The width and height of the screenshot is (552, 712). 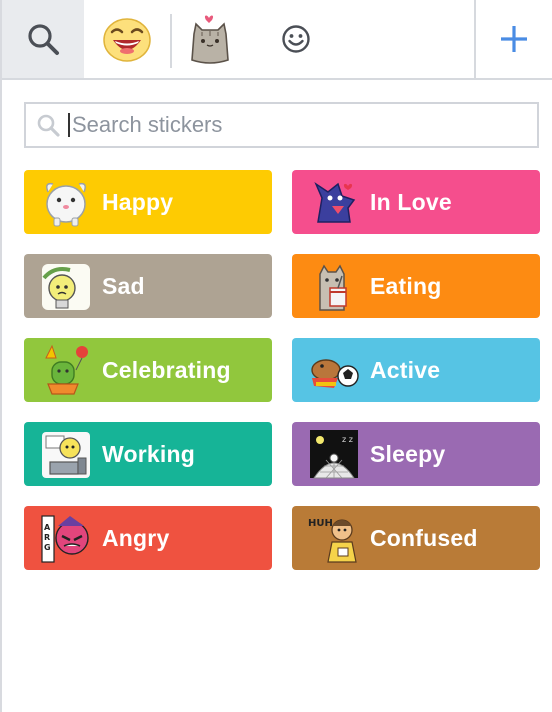 I want to click on category-label: Confused, so click(x=424, y=537).